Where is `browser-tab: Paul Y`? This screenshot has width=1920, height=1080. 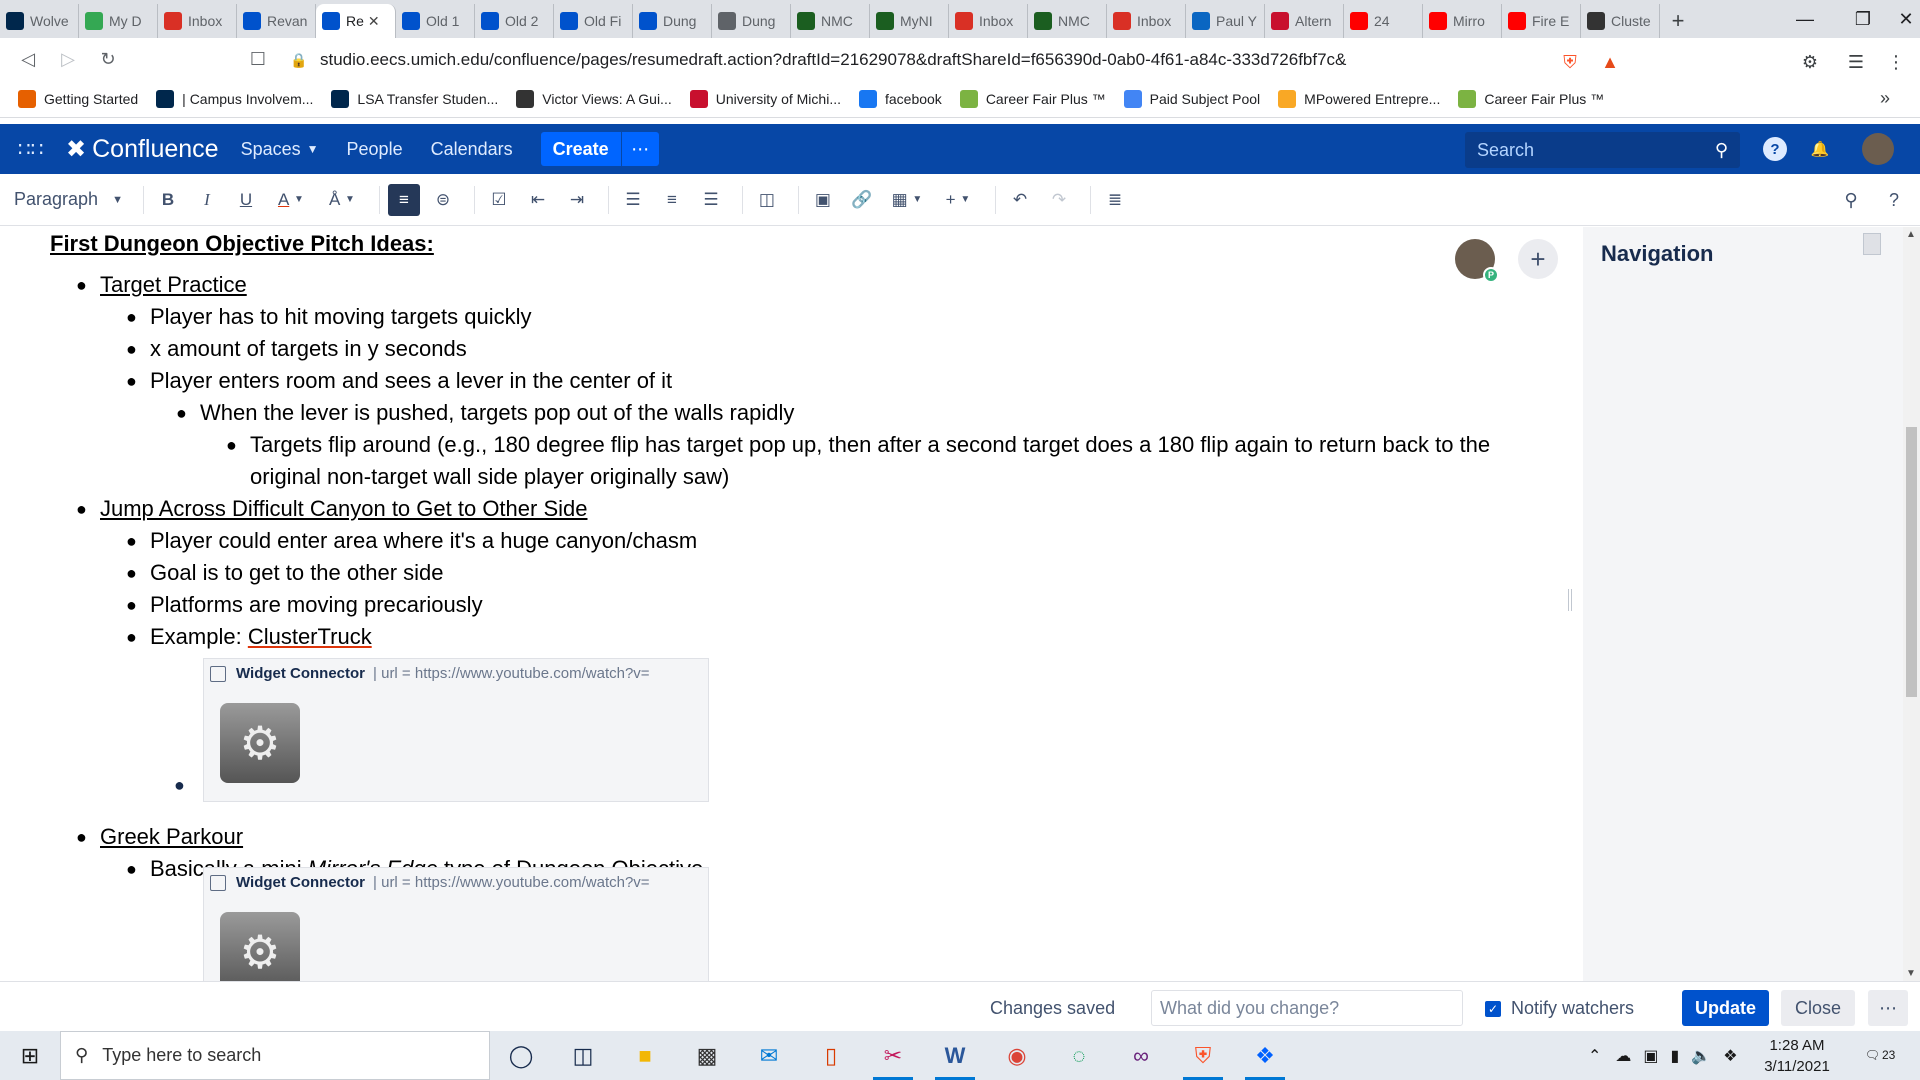
browser-tab: Paul Y is located at coordinates (1225, 21).